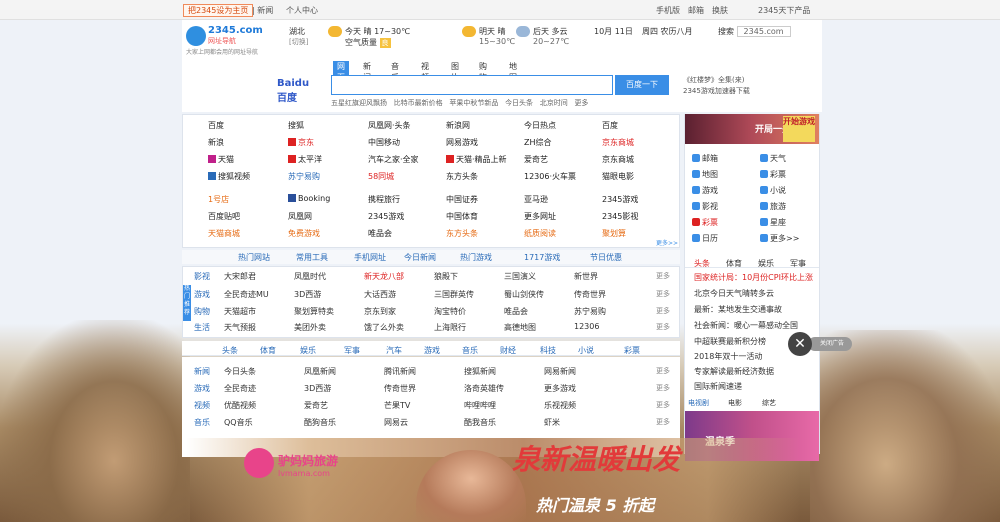 The width and height of the screenshot is (1000, 522). Describe the element at coordinates (470, 350) in the screenshot. I see `content-tab: 音乐` at that location.